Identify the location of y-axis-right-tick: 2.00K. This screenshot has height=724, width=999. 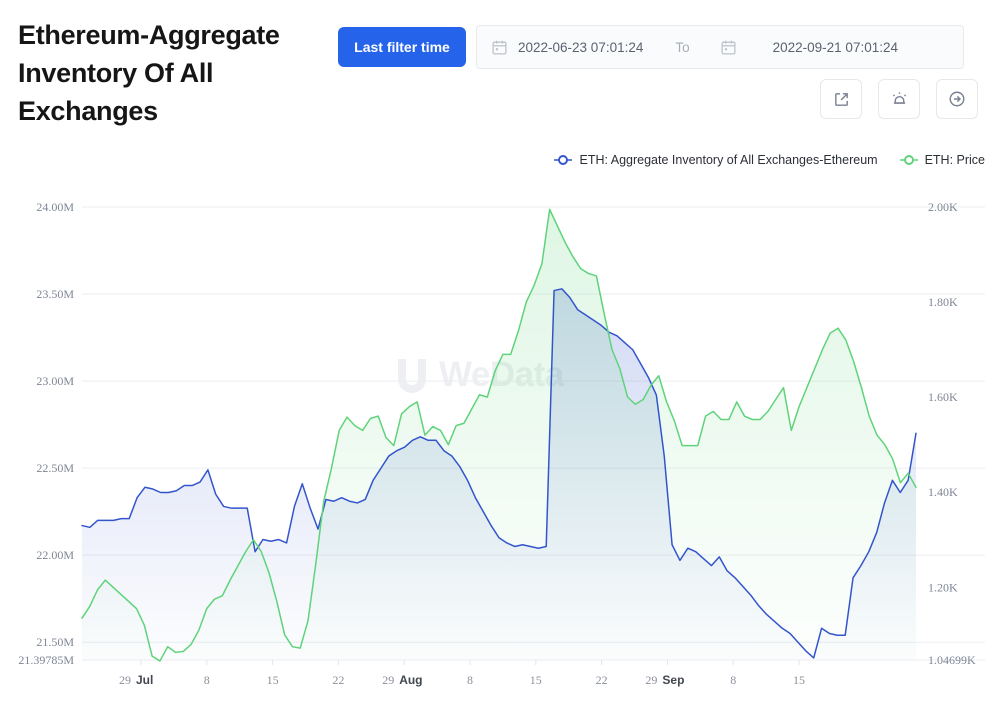
(943, 207).